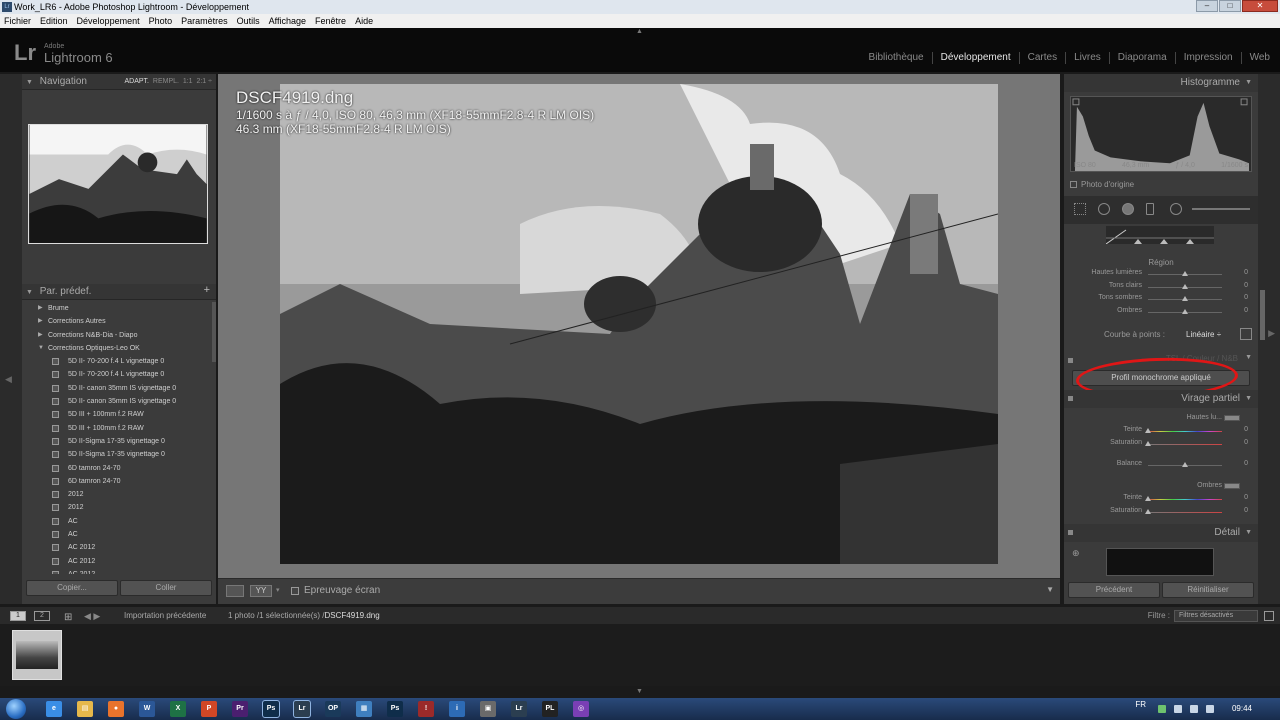 The width and height of the screenshot is (1280, 720). I want to click on module-developpement: Développement, so click(976, 58).